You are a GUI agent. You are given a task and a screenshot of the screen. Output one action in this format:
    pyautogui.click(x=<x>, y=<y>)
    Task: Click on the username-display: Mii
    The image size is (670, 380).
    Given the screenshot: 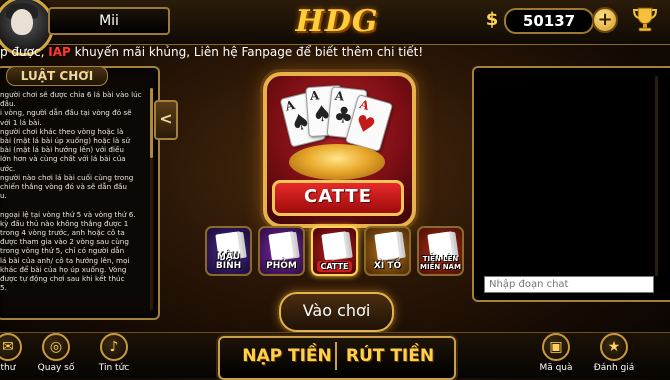 What is the action you would take?
    pyautogui.click(x=109, y=21)
    